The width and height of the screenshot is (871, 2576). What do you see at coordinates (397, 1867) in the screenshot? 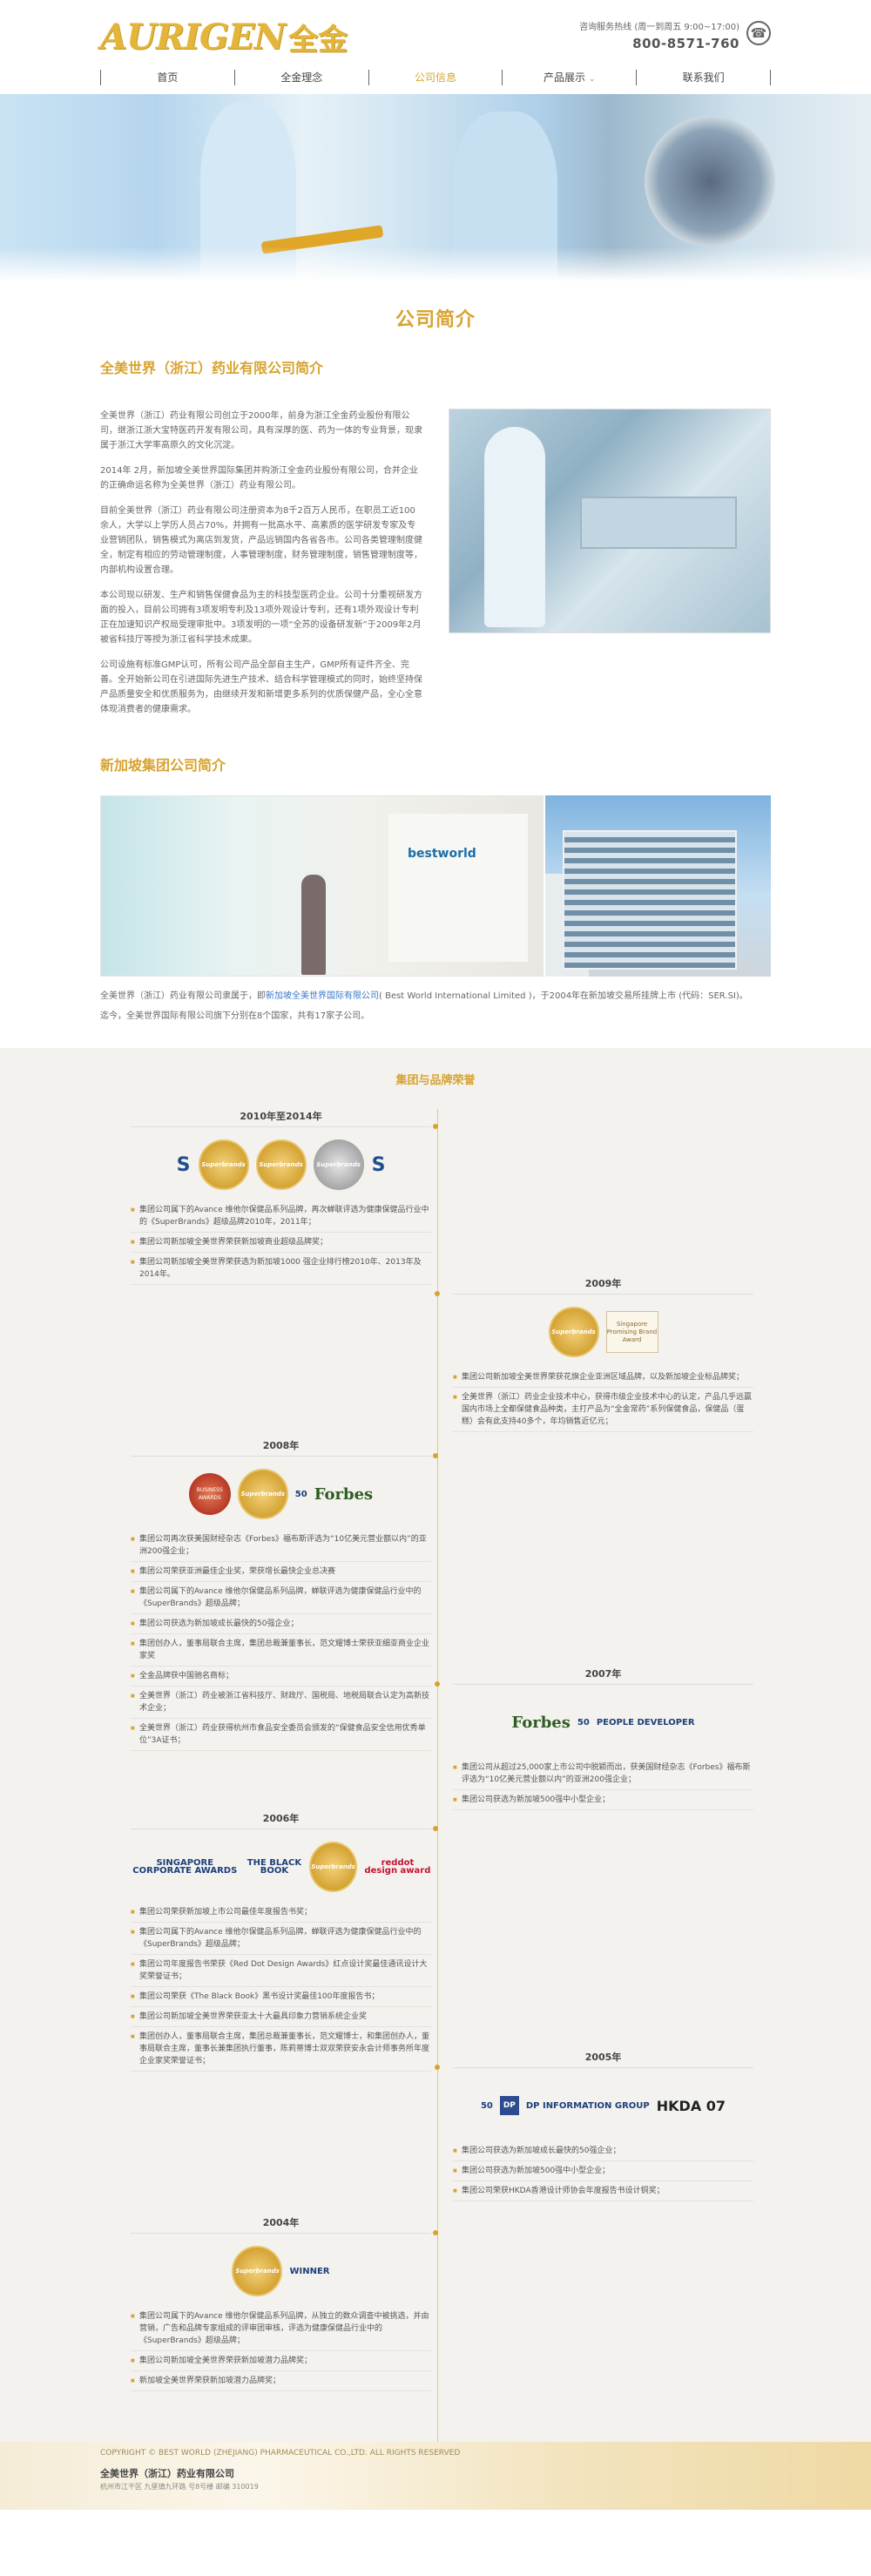
I see `reddot-badge: reddot design award` at bounding box center [397, 1867].